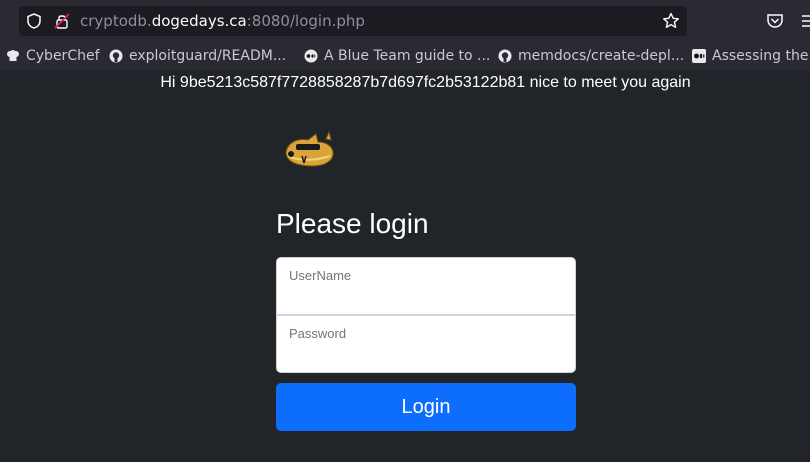 Image resolution: width=810 pixels, height=462 pixels. I want to click on username-field: UserName, so click(426, 286).